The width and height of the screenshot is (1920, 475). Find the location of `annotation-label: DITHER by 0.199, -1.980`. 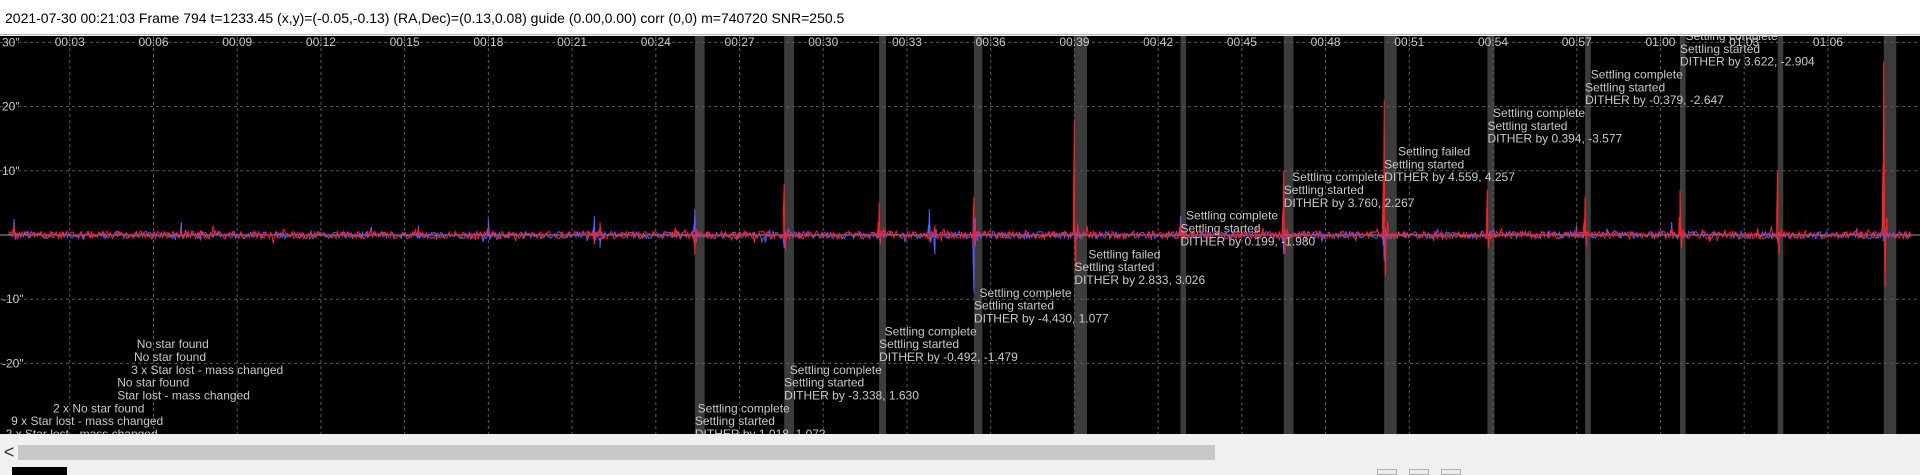

annotation-label: DITHER by 0.199, -1.980 is located at coordinates (1247, 241).